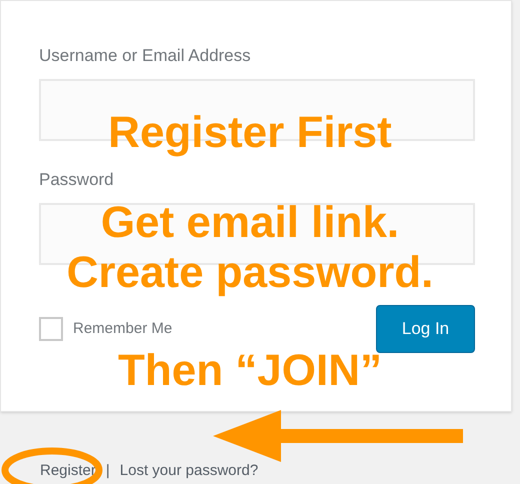  What do you see at coordinates (425, 329) in the screenshot?
I see `login-button: Log In` at bounding box center [425, 329].